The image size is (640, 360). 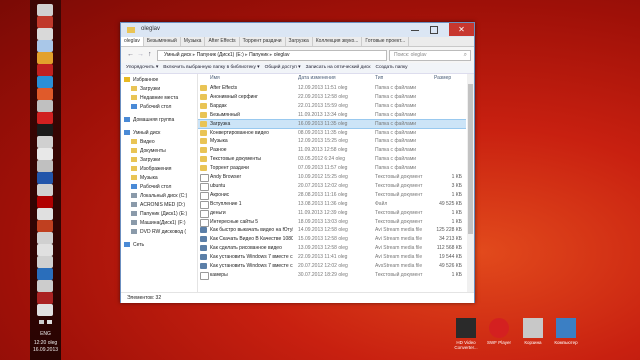 What do you see at coordinates (258, 55) in the screenshot?
I see `breadcrumb-item: Папуник` at bounding box center [258, 55].